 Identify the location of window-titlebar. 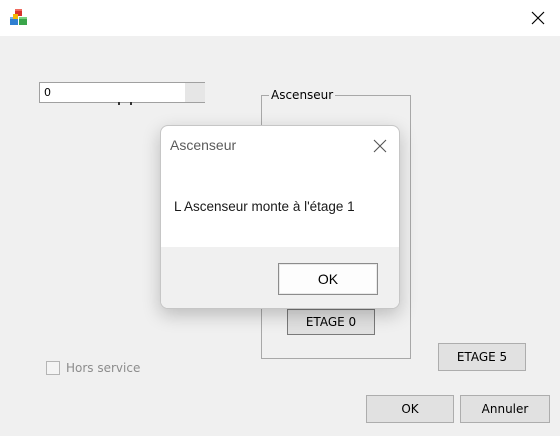
(280, 18).